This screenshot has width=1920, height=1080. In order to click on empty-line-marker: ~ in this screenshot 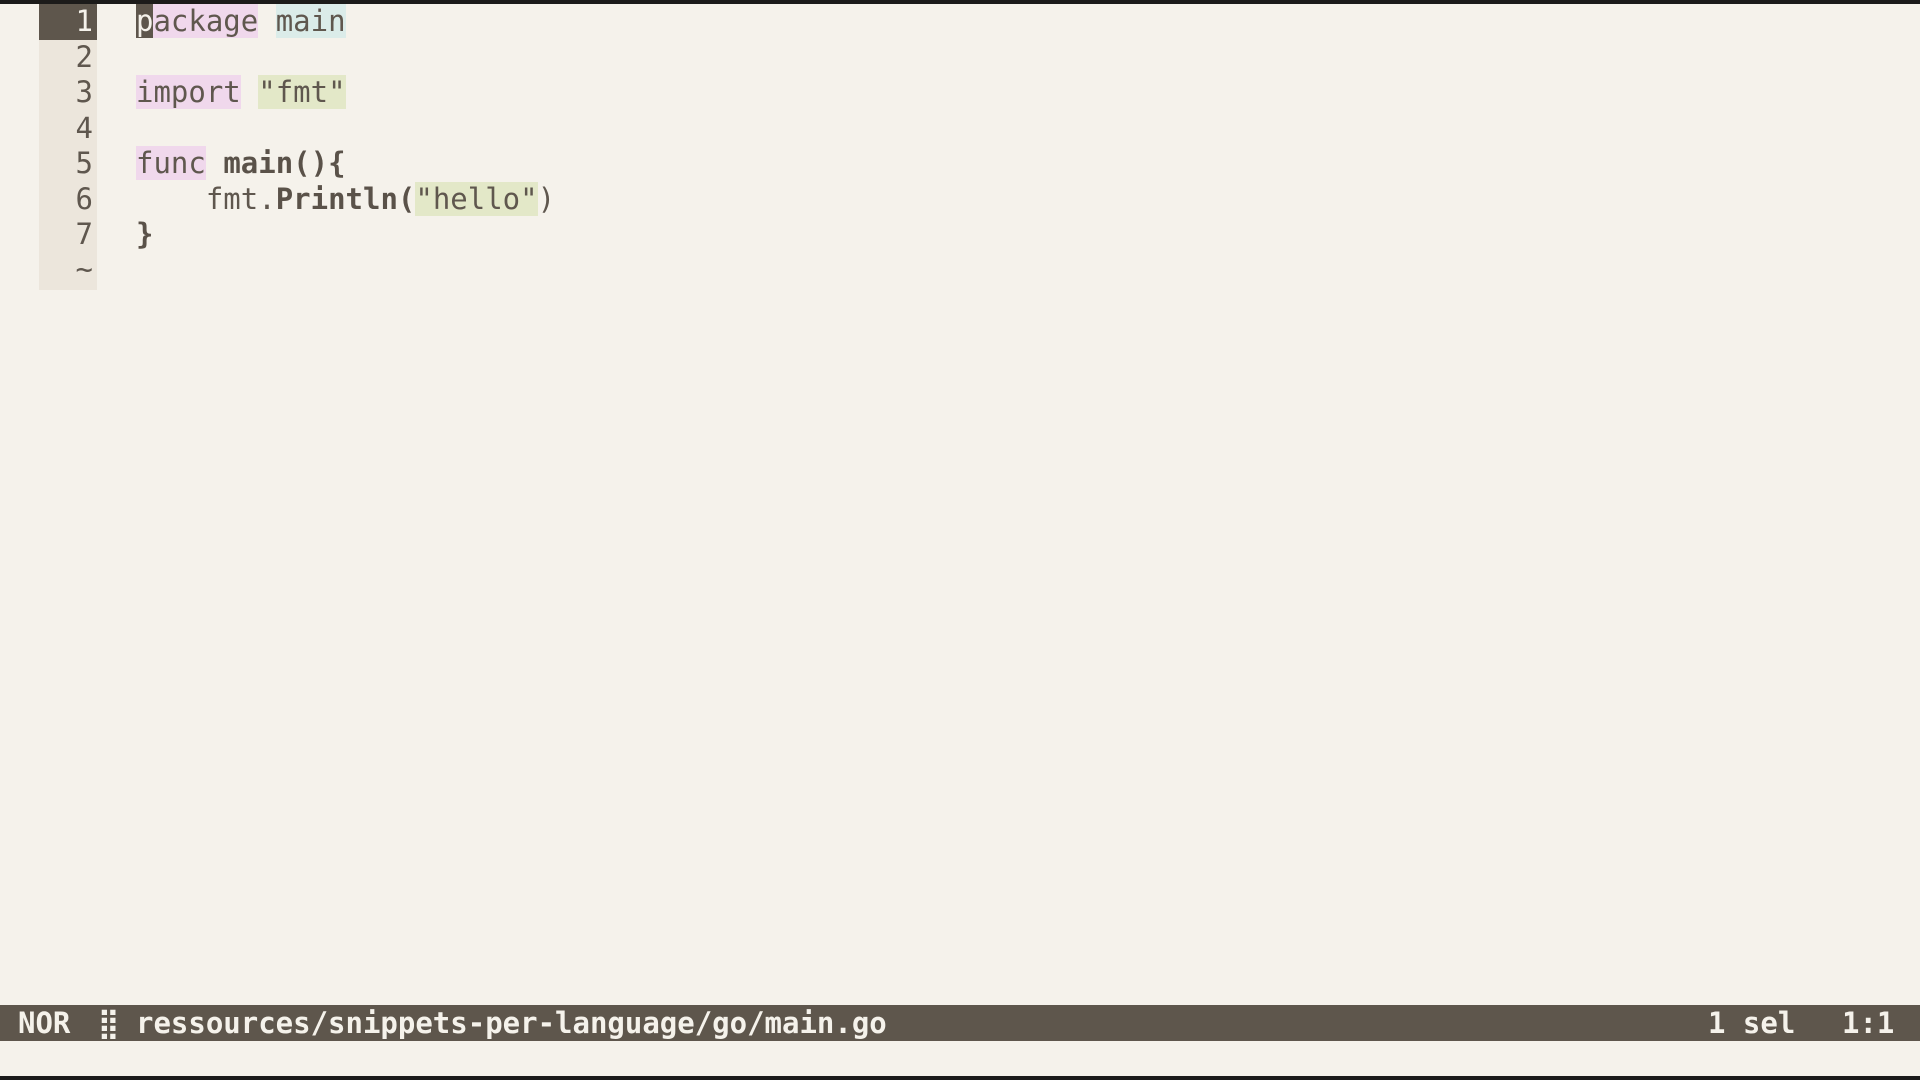, I will do `click(84, 269)`.